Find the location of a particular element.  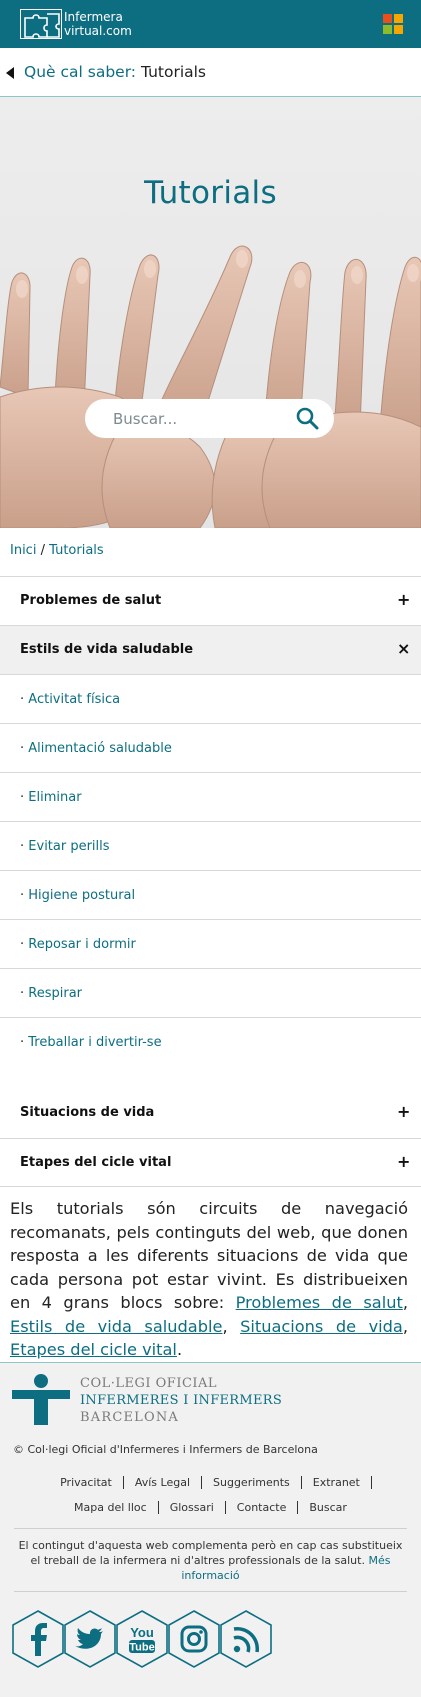

site-logo: Infermera virtual.com is located at coordinates (76, 24).